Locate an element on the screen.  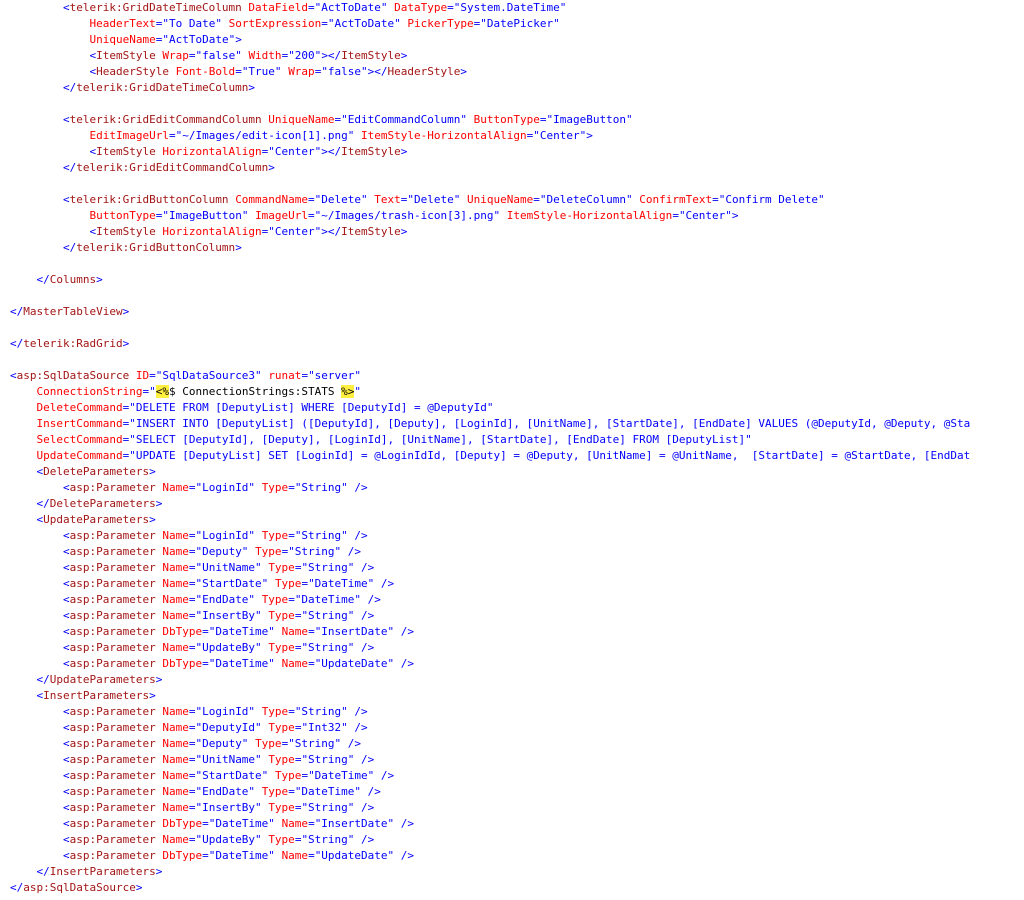
attribute-value: "~/Images/trash-icon[3].png" is located at coordinates (407, 215).